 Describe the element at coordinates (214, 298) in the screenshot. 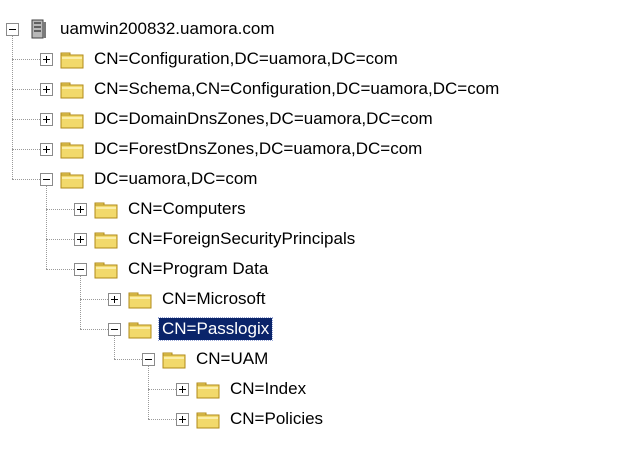

I see `tree-node-label: CN=Microsoft` at that location.